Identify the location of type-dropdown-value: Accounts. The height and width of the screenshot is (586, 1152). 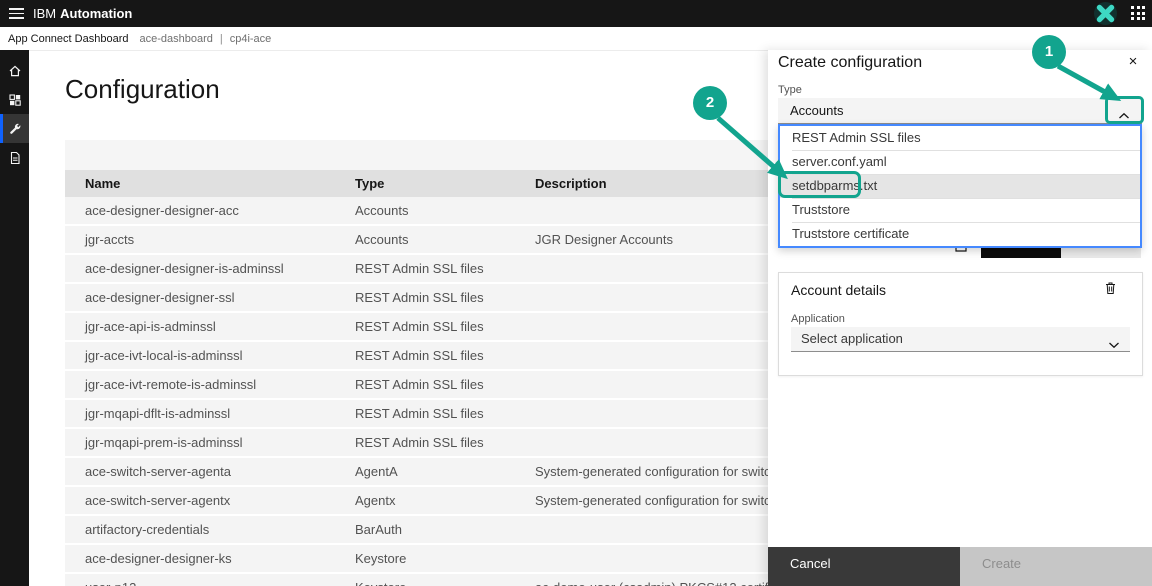
(817, 110).